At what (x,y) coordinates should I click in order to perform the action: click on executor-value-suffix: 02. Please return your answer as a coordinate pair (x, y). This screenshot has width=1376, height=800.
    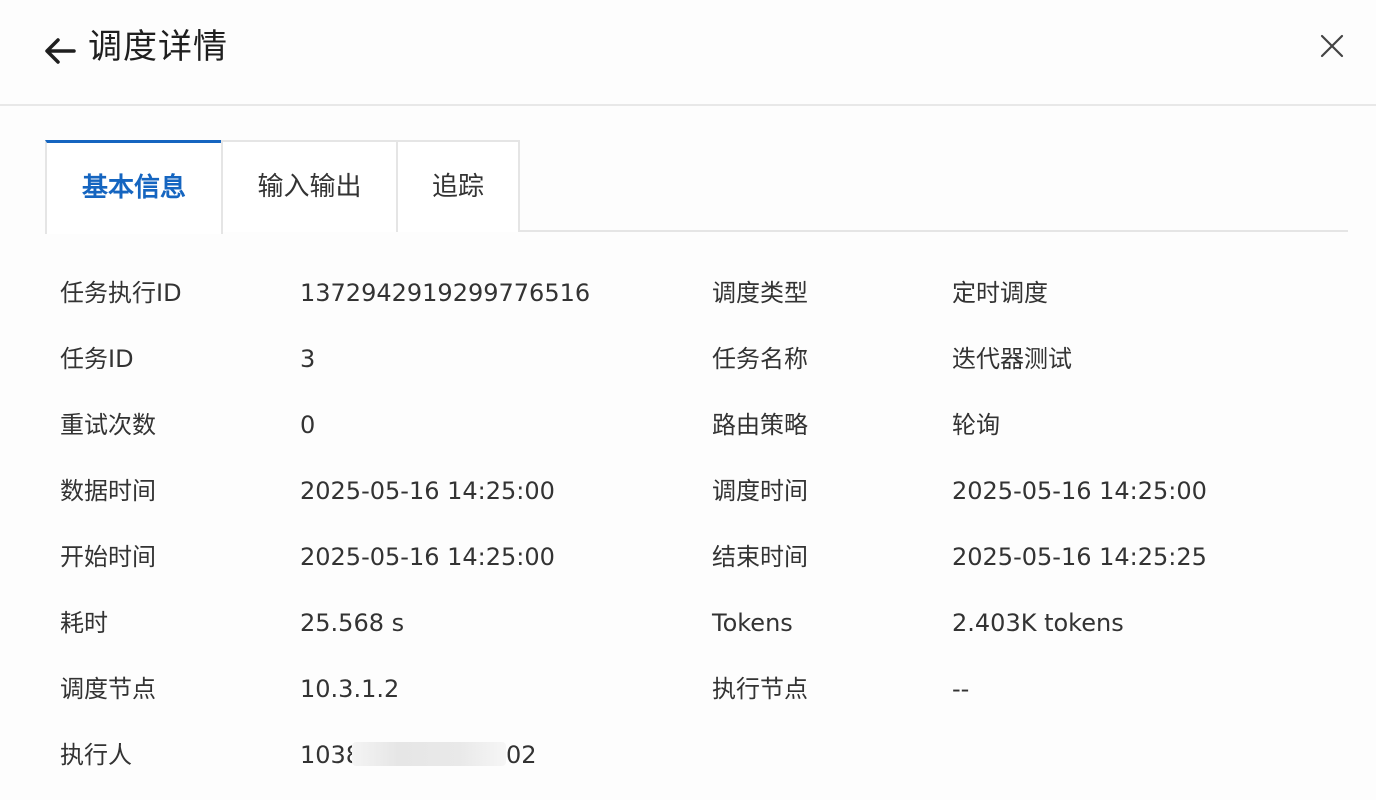
    Looking at the image, I should click on (521, 755).